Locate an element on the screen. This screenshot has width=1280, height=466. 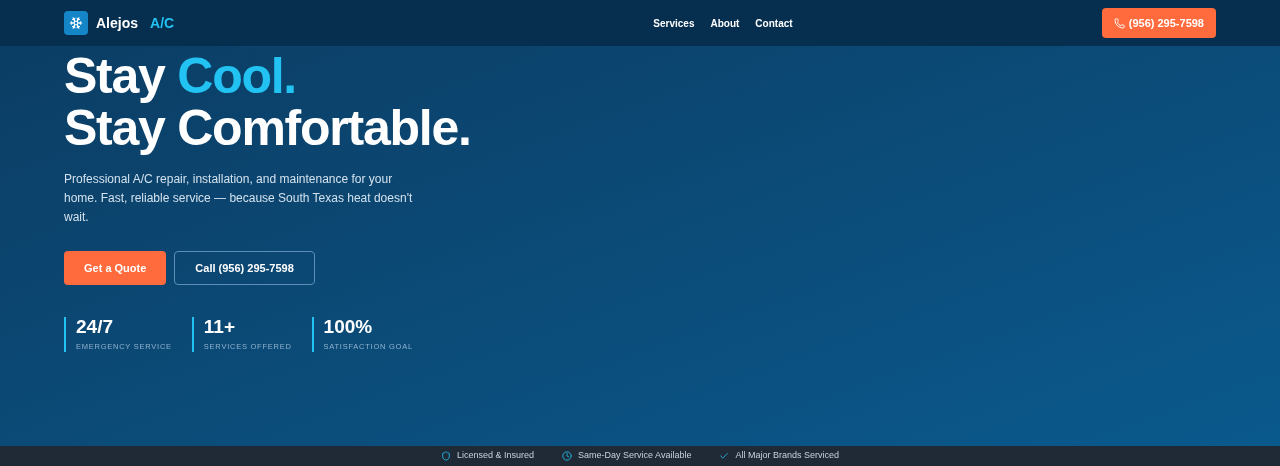
logo-name: Alejos is located at coordinates (117, 23).